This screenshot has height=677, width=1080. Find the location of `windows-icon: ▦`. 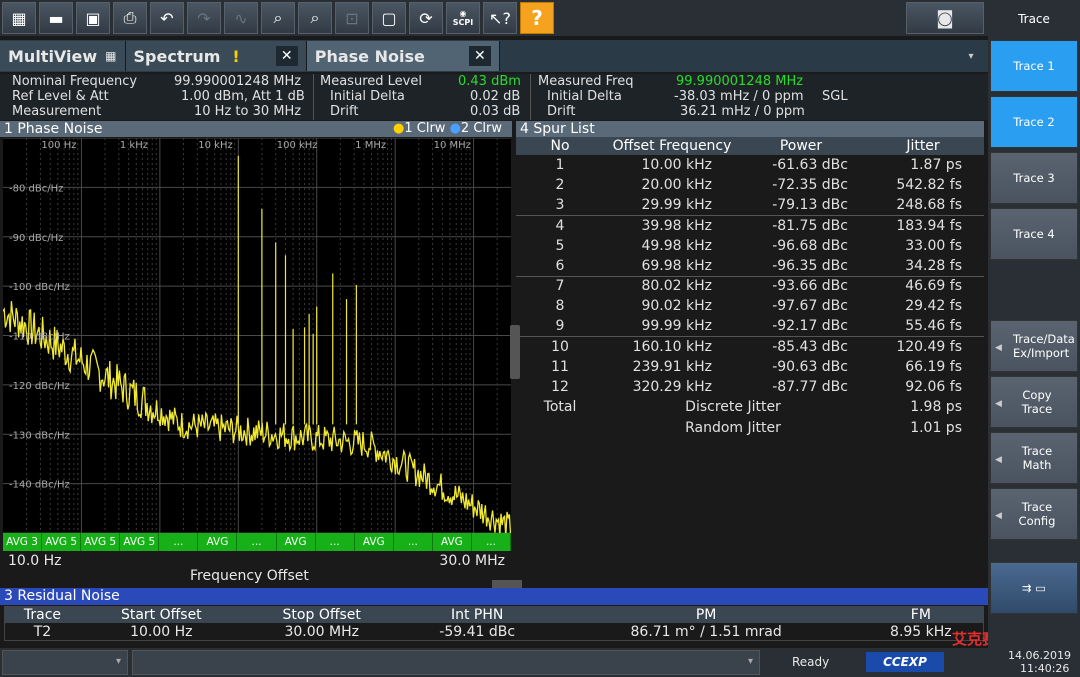

windows-icon: ▦ is located at coordinates (19, 18).